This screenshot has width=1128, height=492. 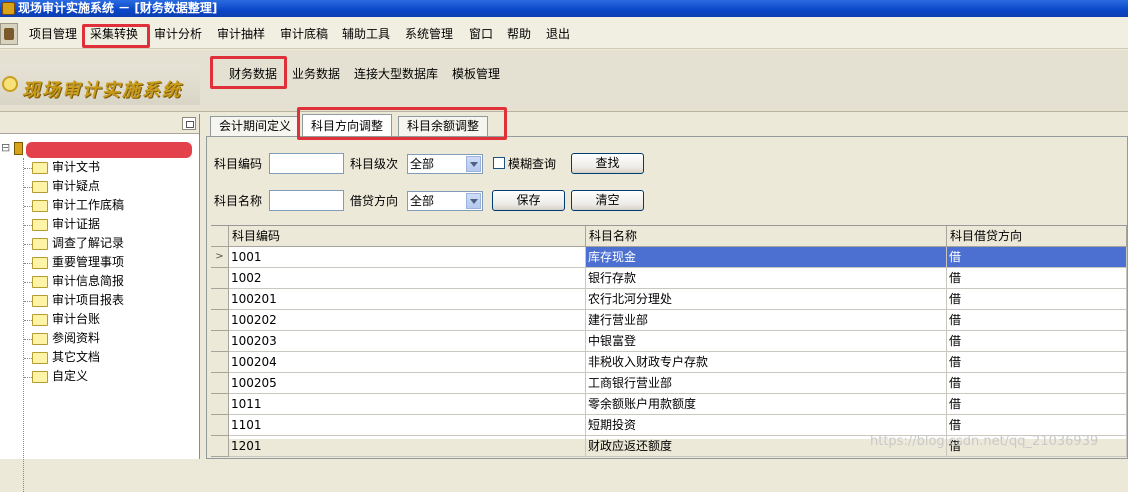 I want to click on logo-text: 现场审计实施系统, so click(x=102, y=90).